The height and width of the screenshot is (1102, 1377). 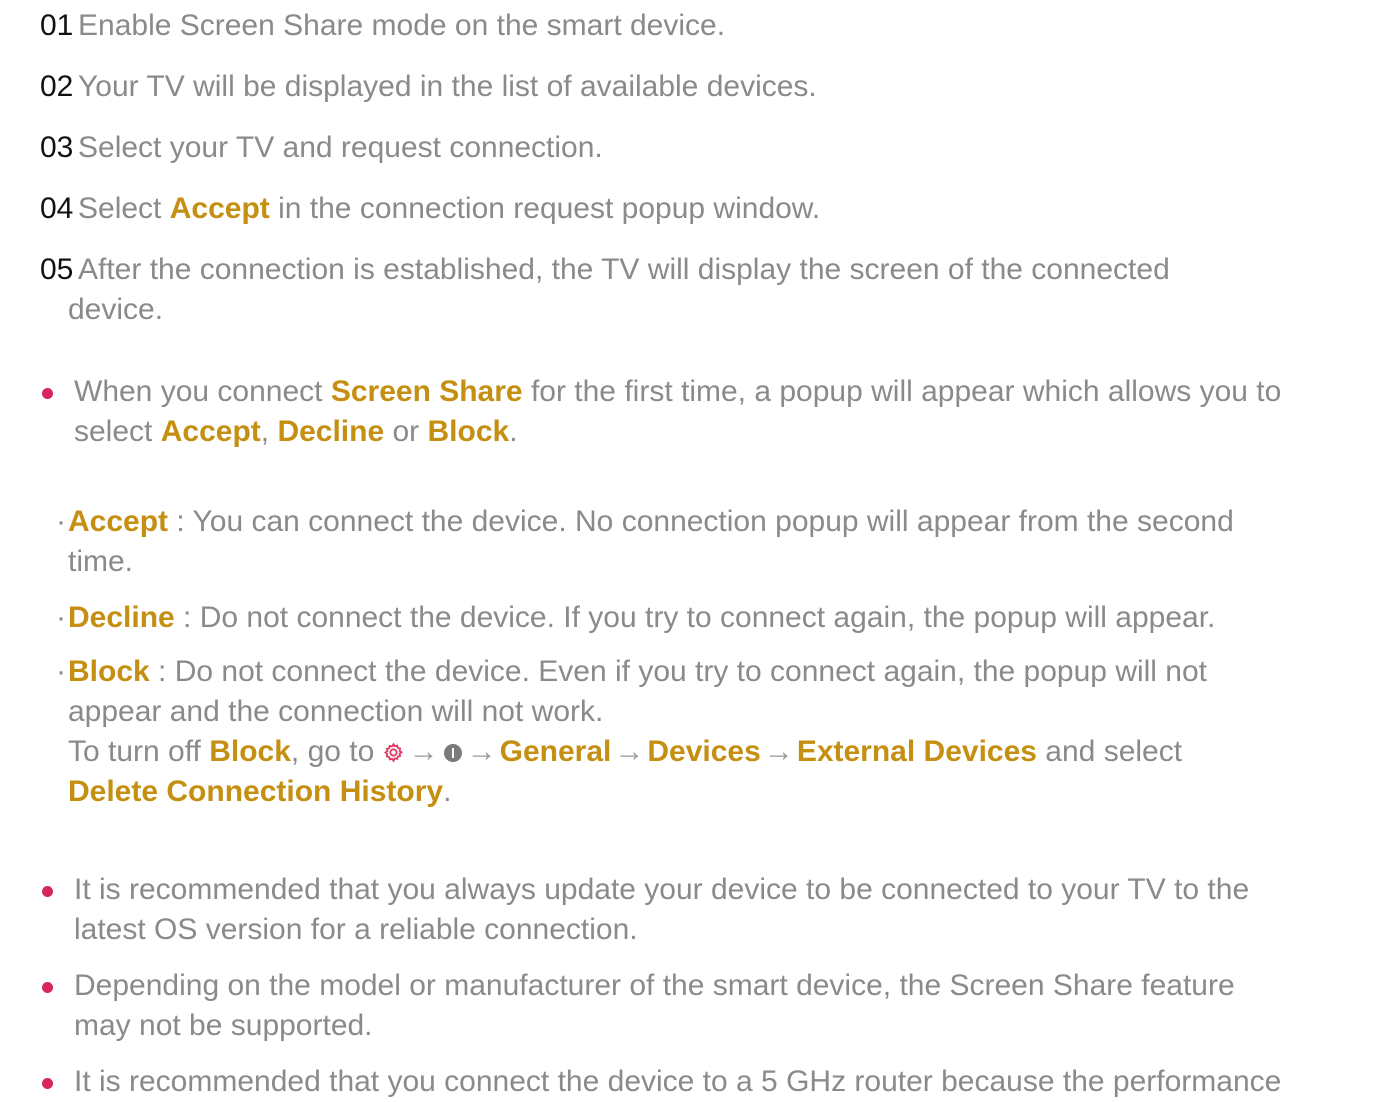 I want to click on step-number: 02, so click(x=57, y=86).